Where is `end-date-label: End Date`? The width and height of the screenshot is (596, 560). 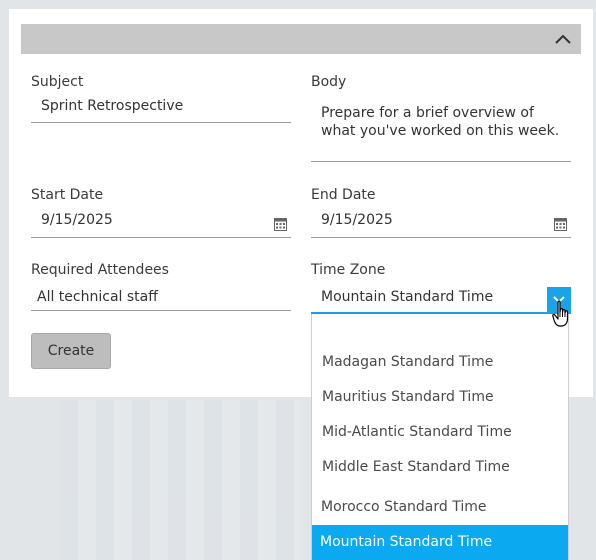
end-date-label: End Date is located at coordinates (343, 195).